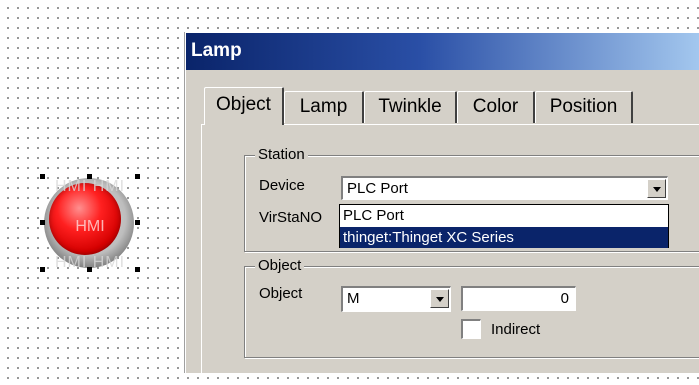 The width and height of the screenshot is (699, 385). Describe the element at coordinates (42, 176) in the screenshot. I see `resize-handle-top-left` at that location.